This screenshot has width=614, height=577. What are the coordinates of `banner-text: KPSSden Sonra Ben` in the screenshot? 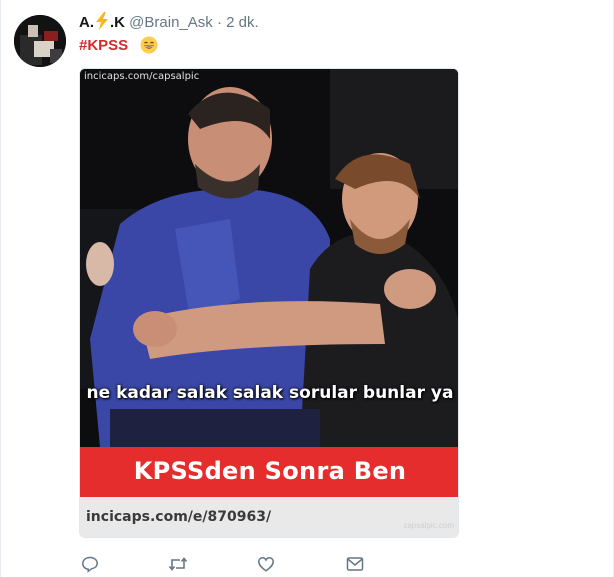 It's located at (270, 471).